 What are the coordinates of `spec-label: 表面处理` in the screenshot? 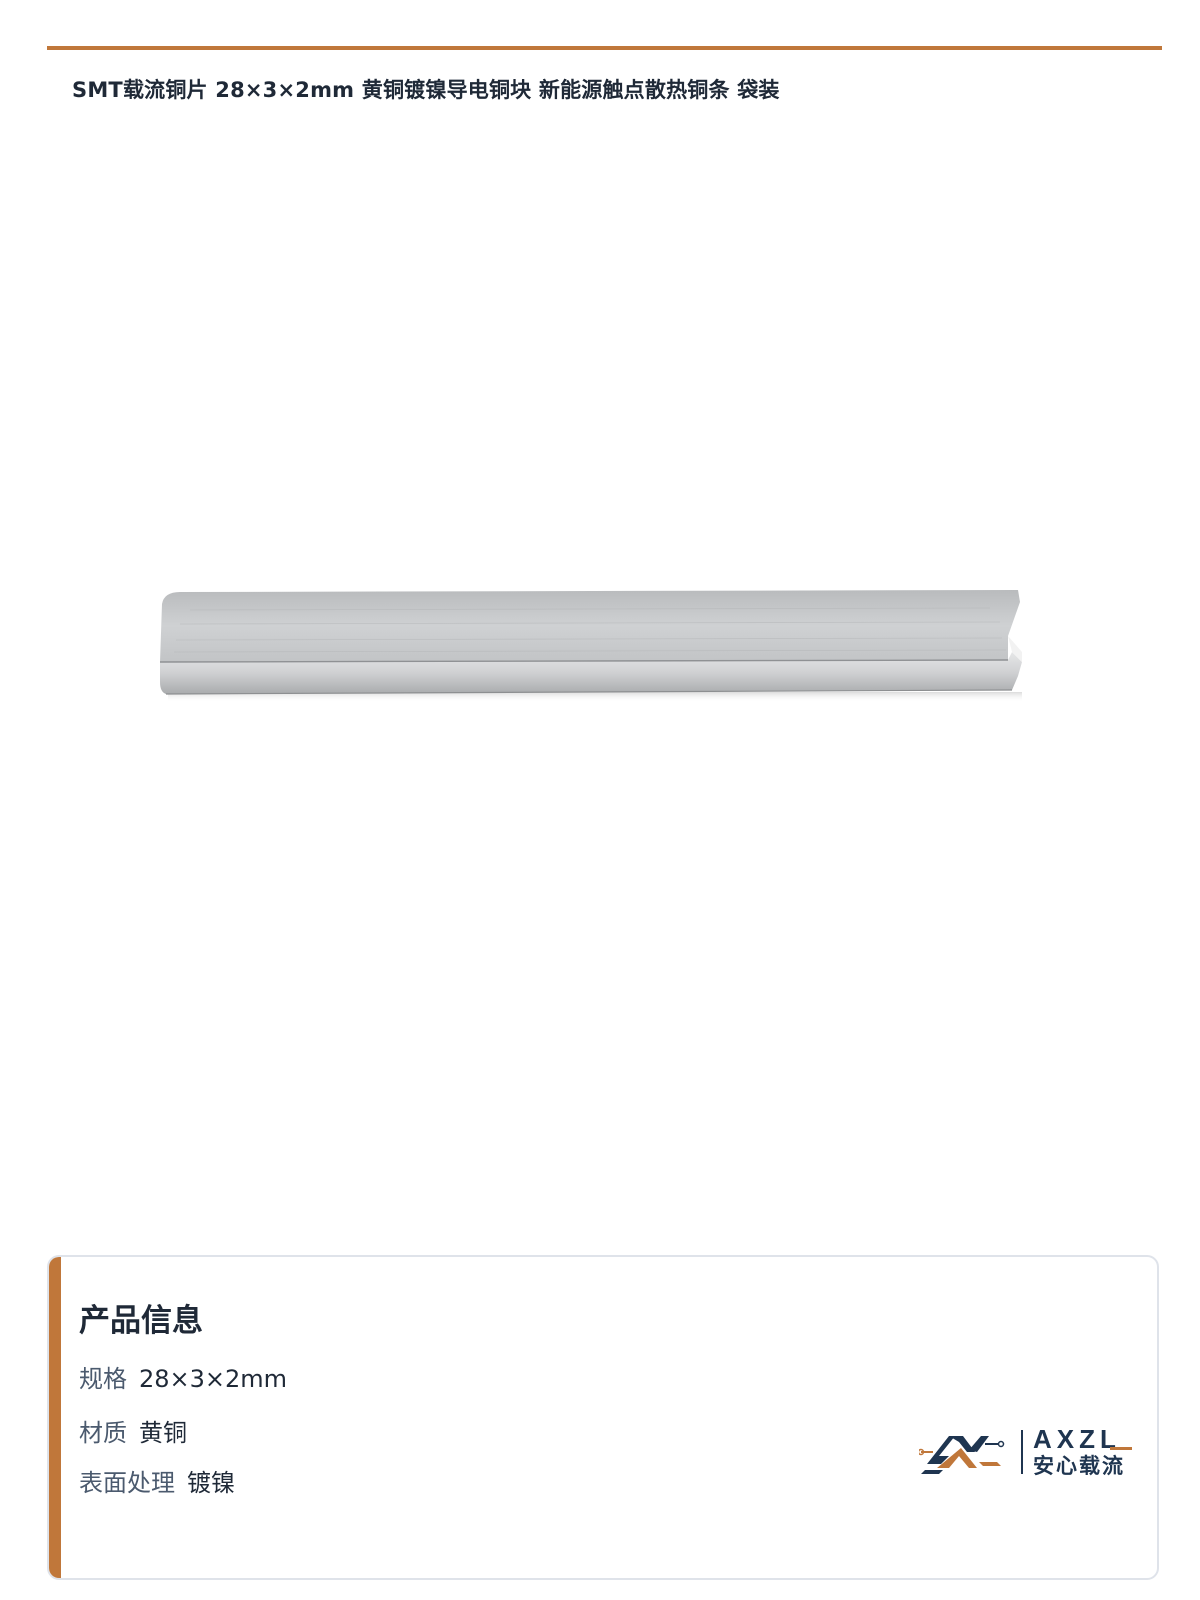 It's located at (127, 1483).